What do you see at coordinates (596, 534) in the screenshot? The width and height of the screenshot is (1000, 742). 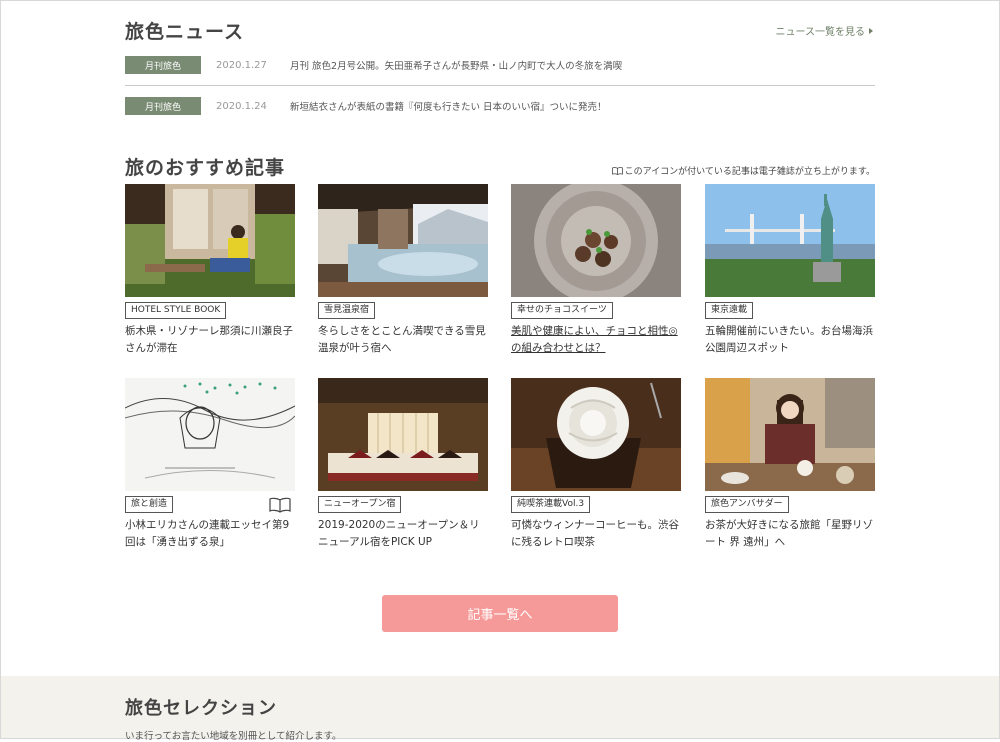 I see `article-title: 可憐なウィンナーコーヒーも。渋谷に残るレトロ喫茶` at bounding box center [596, 534].